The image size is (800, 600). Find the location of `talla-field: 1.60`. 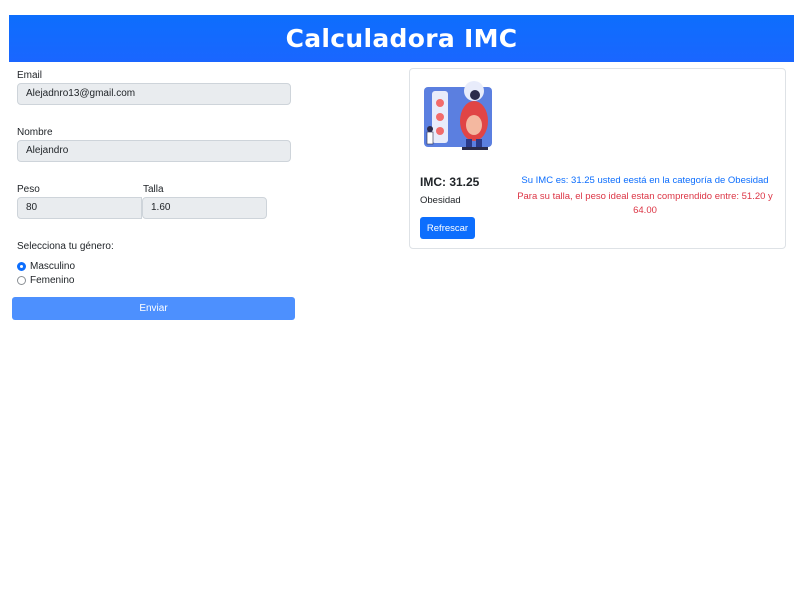

talla-field: 1.60 is located at coordinates (204, 208).